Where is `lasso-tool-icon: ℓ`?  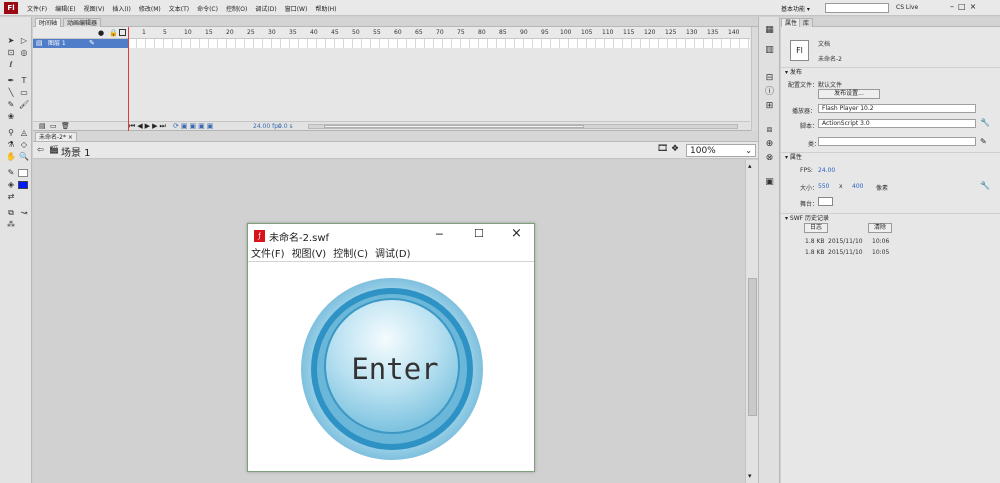 lasso-tool-icon: ℓ is located at coordinates (11, 64).